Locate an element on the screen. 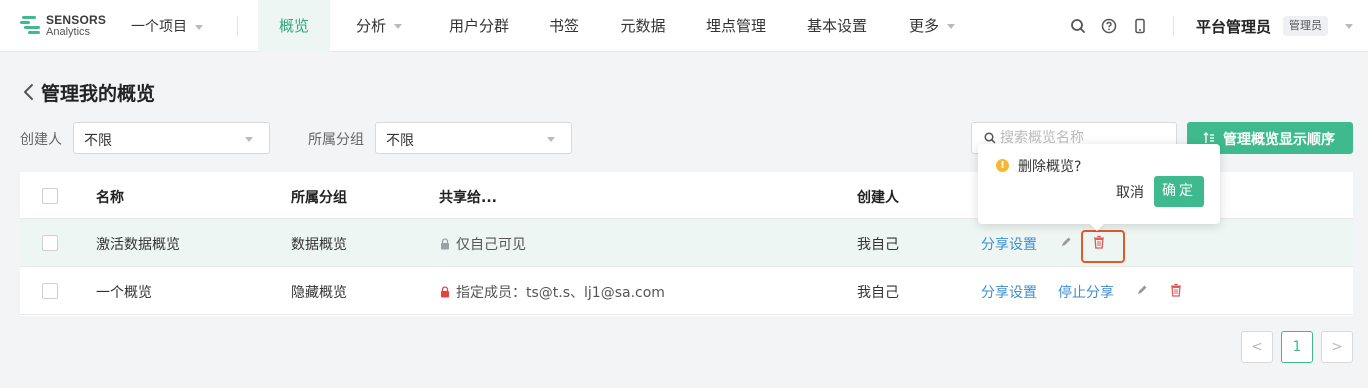 The width and height of the screenshot is (1368, 388). brand-logo: SENSORS Analytics is located at coordinates (63, 26).